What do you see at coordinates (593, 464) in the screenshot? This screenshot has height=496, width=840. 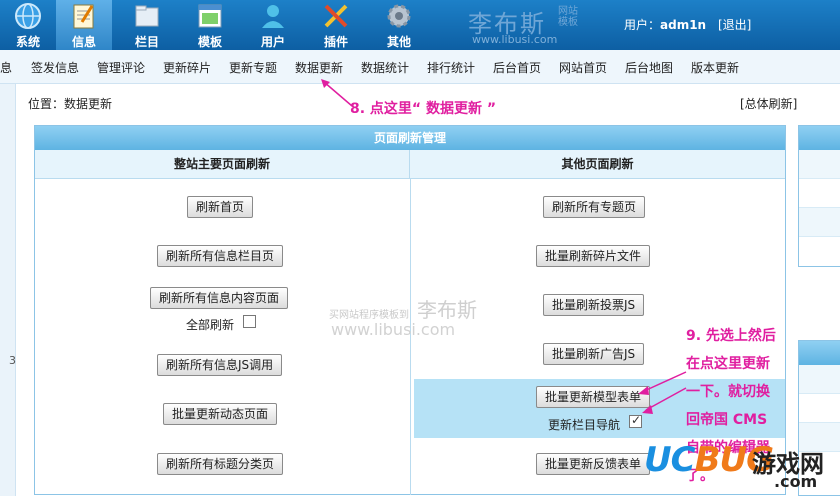 I see `update-feedback-form-button: 批量更新反馈表单` at bounding box center [593, 464].